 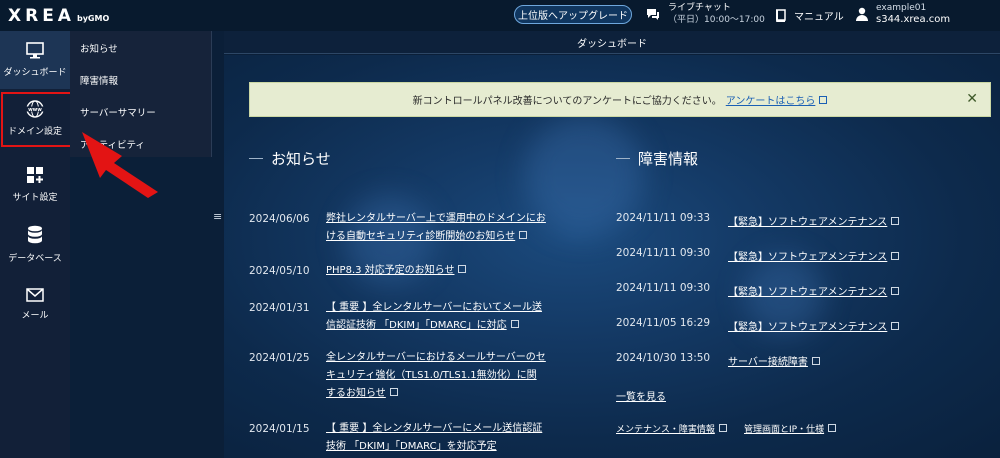 What do you see at coordinates (771, 99) in the screenshot?
I see `survey-link: アンケートはこちら` at bounding box center [771, 99].